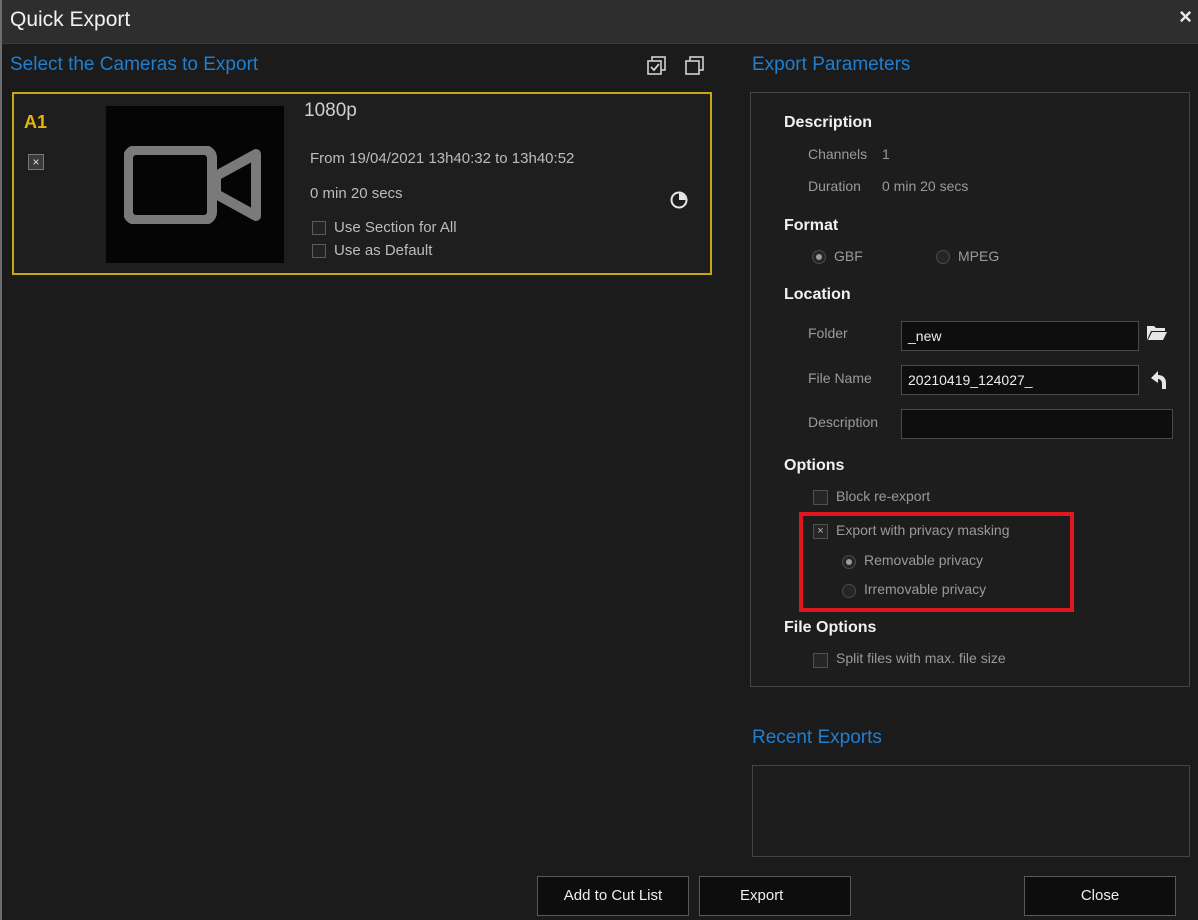  Describe the element at coordinates (70, 19) in the screenshot. I see `window-title: Quick Export` at that location.